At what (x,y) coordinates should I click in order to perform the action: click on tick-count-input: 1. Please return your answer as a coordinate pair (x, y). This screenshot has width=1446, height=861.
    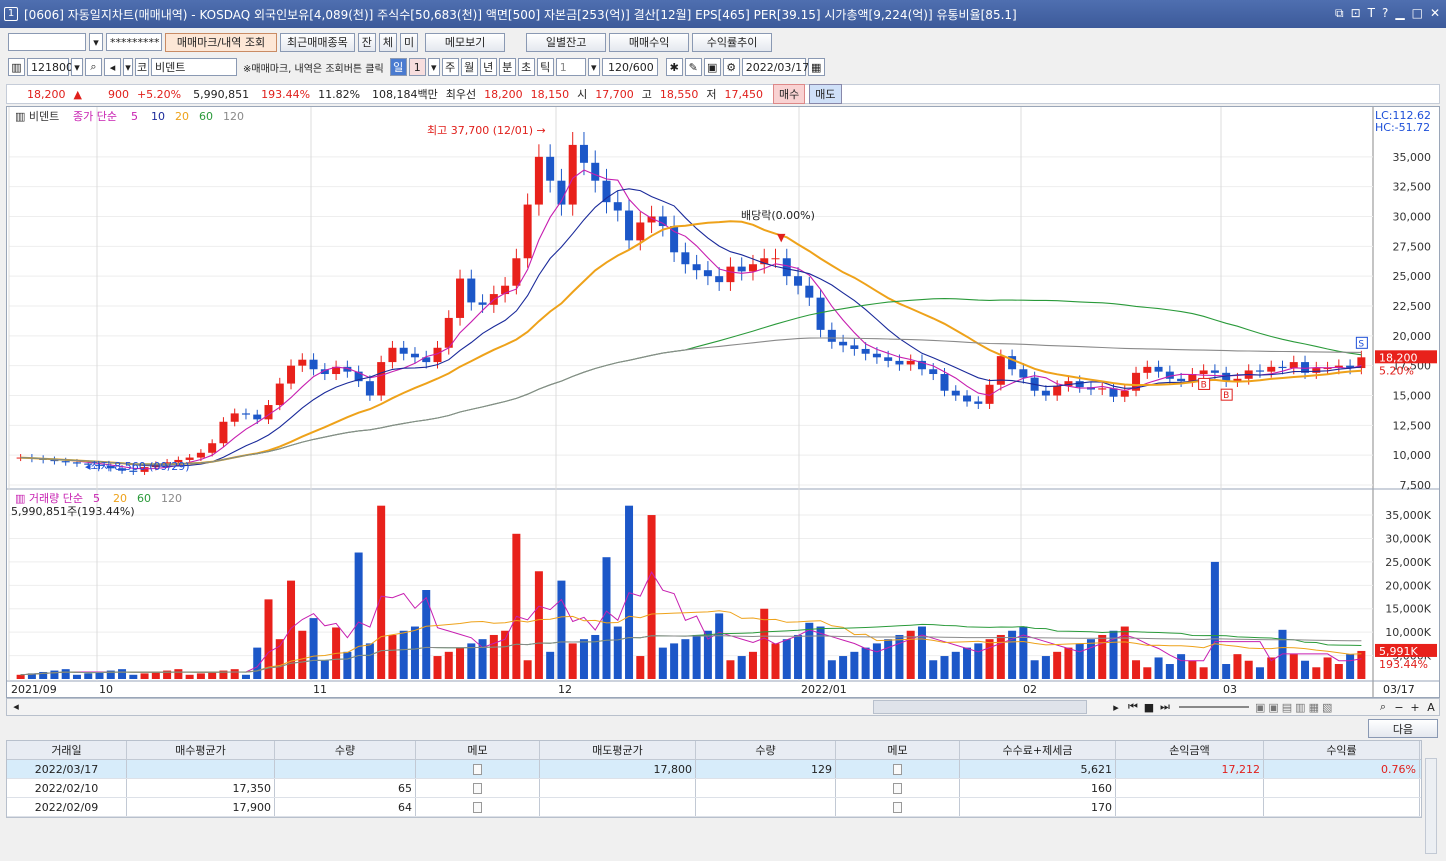
    Looking at the image, I should click on (570, 67).